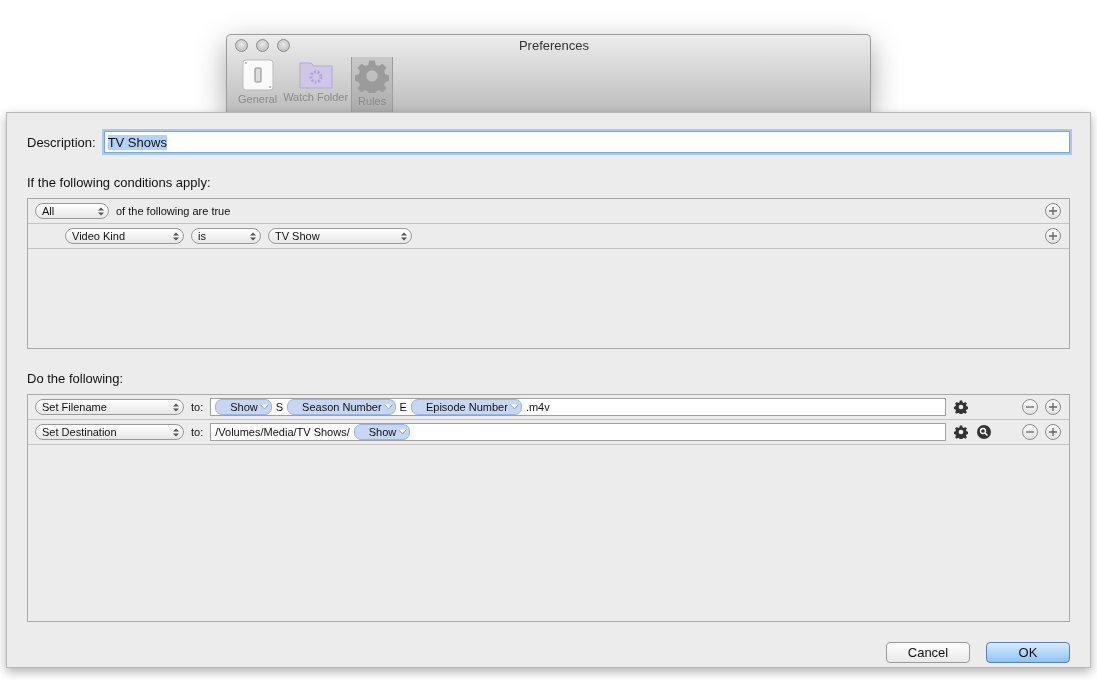 This screenshot has width=1097, height=680. I want to click on search-button, so click(984, 432).